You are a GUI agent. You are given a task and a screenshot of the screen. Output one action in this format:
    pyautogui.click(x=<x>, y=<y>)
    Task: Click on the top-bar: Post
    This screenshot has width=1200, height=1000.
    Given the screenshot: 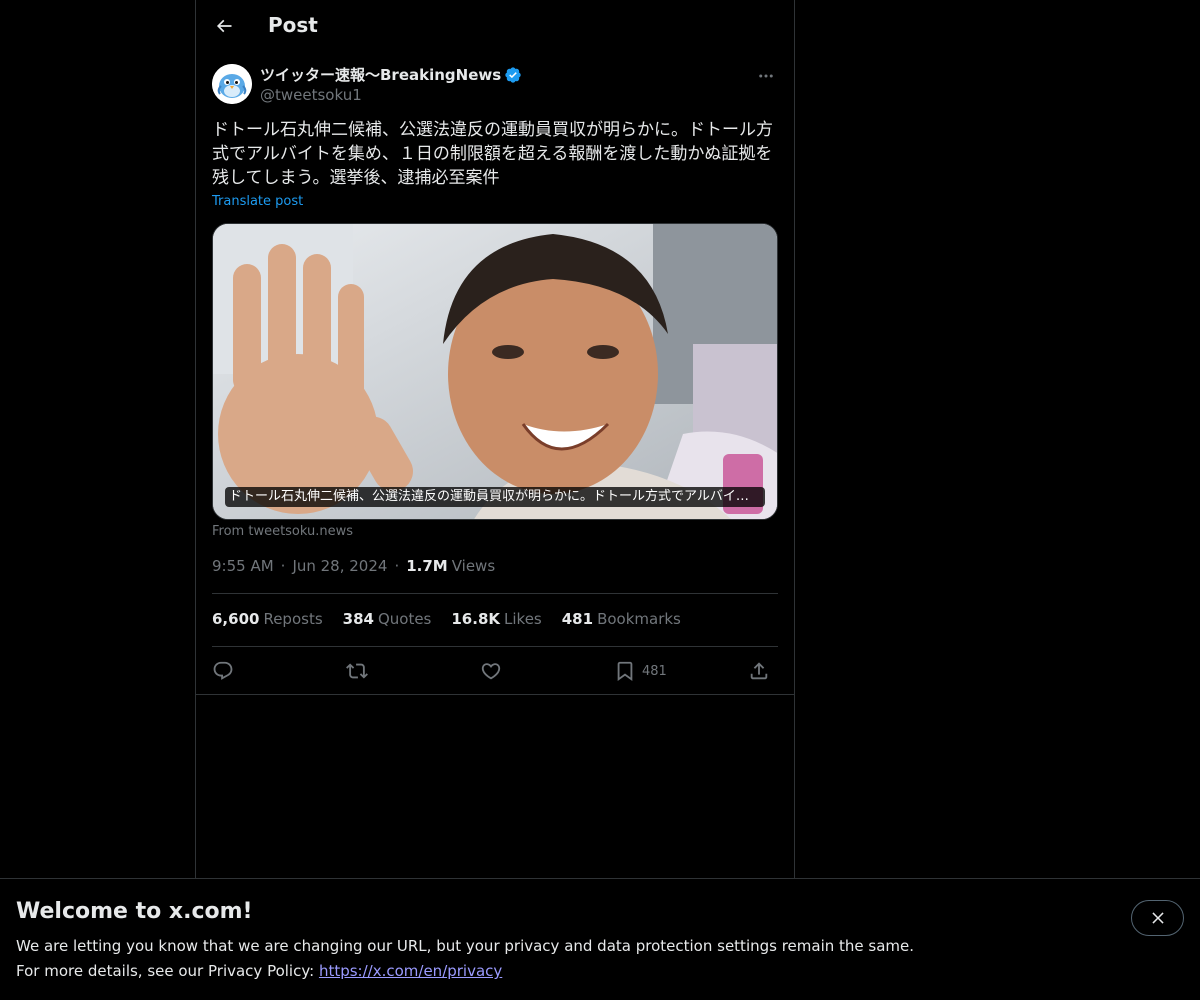 What is the action you would take?
    pyautogui.click(x=495, y=27)
    